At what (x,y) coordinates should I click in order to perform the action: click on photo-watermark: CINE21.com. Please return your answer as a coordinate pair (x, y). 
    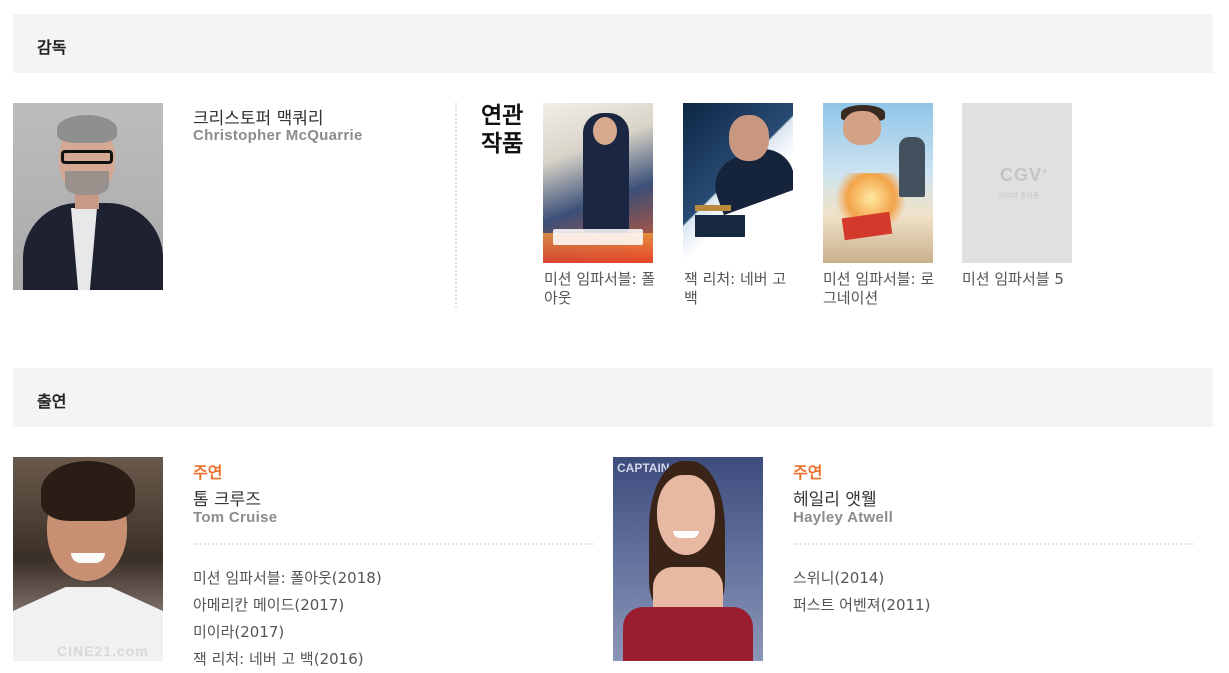
    Looking at the image, I should click on (103, 651).